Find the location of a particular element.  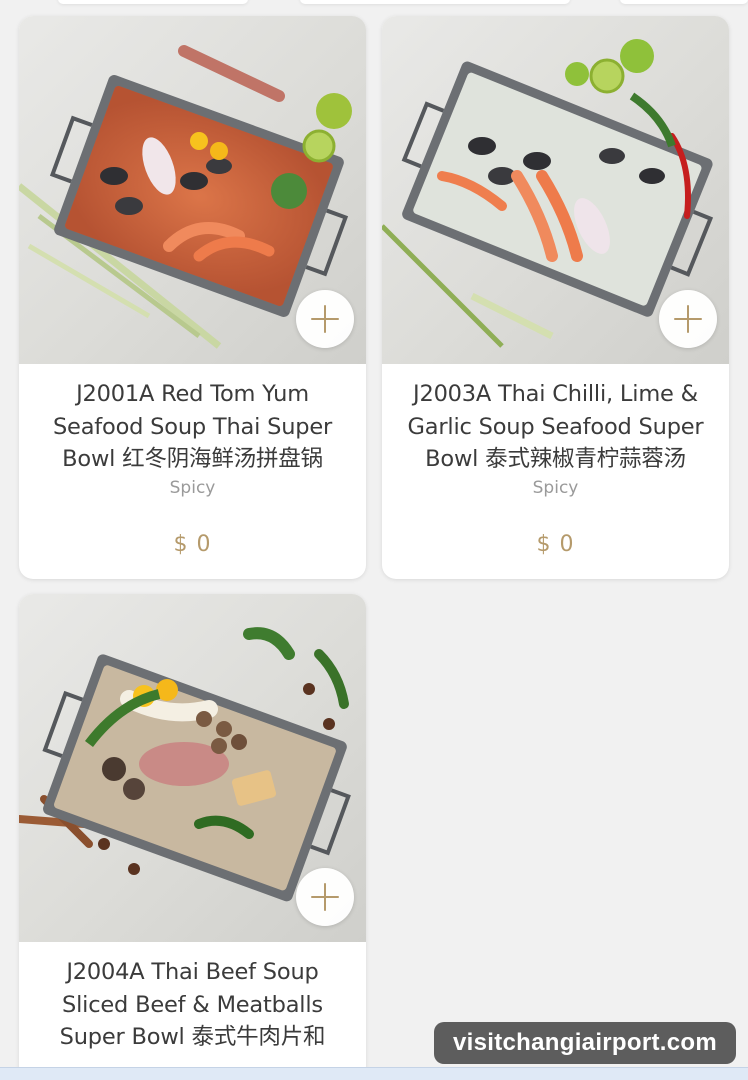

bottom-bar is located at coordinates (374, 1073).